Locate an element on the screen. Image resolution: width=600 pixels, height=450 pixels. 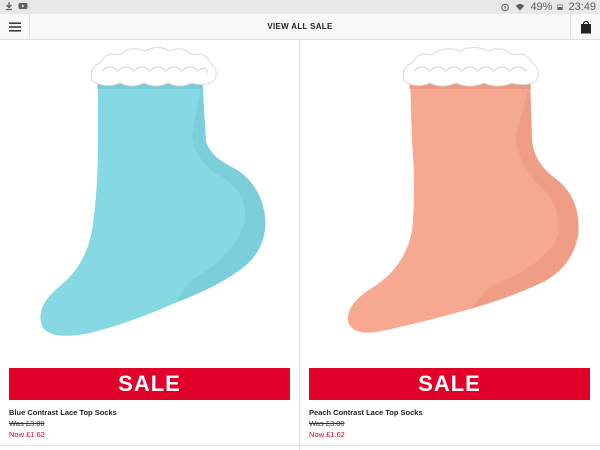
page-title: VIEW ALL SALE is located at coordinates (300, 27).